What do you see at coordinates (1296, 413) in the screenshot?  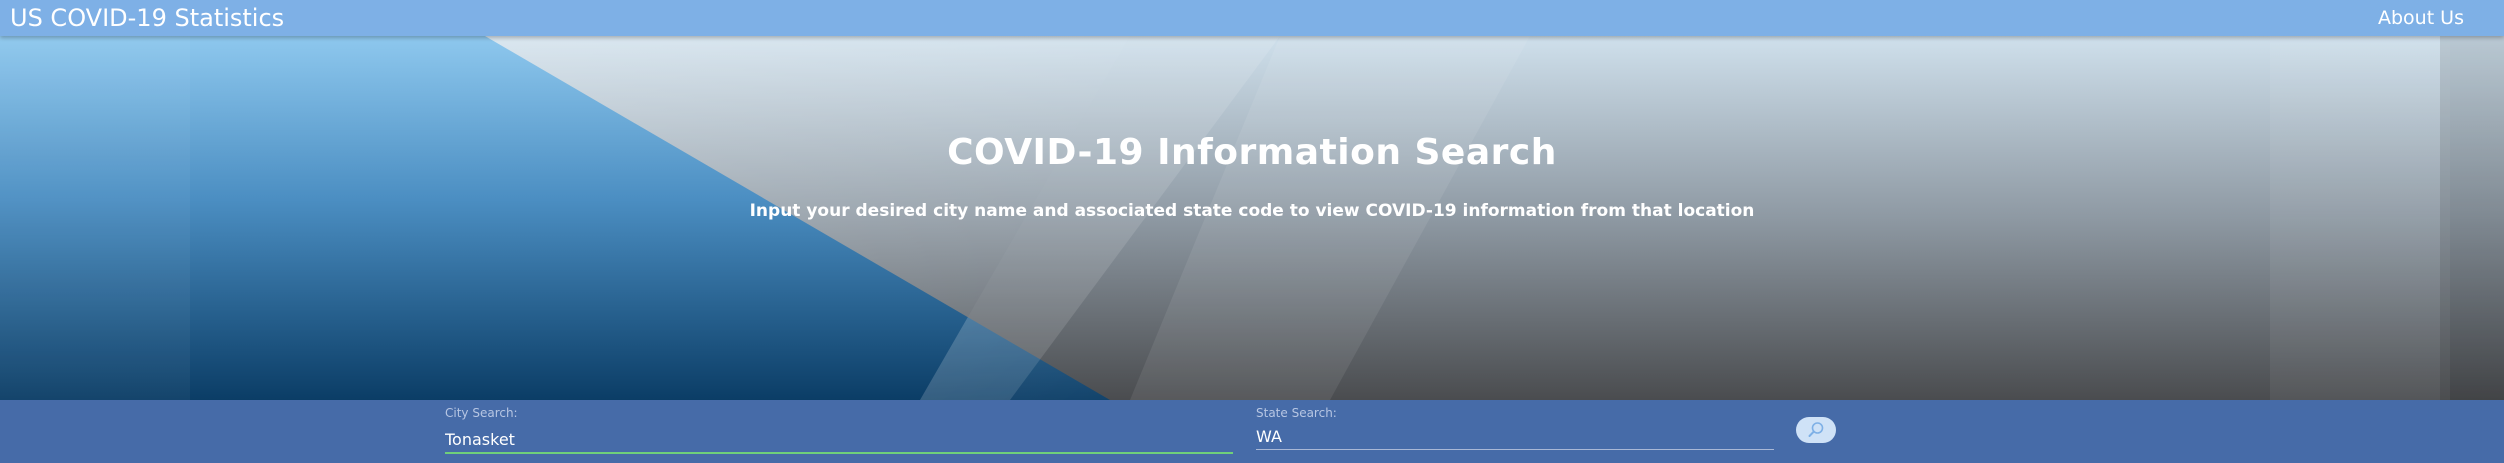 I see `state-search-label: State Search:` at bounding box center [1296, 413].